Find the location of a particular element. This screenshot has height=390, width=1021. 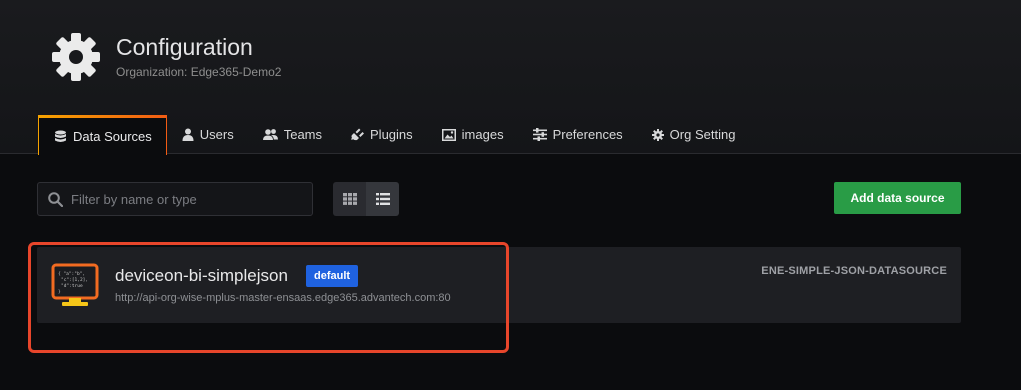

user-icon is located at coordinates (188, 134).